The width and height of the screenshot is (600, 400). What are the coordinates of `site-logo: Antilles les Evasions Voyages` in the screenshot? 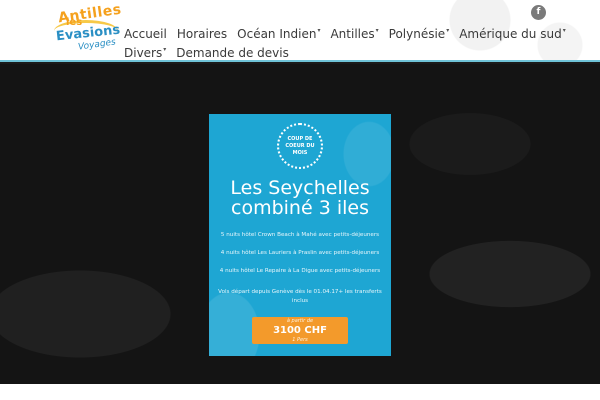 It's located at (88, 29).